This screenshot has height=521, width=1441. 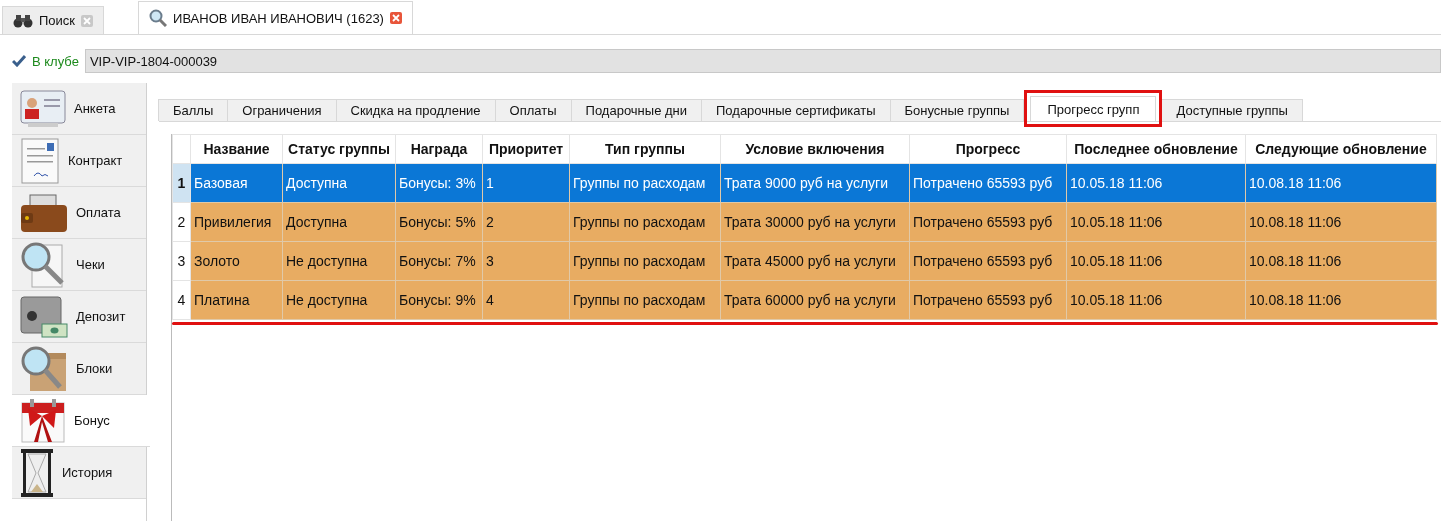 I want to click on row-number: 4, so click(x=181, y=300).